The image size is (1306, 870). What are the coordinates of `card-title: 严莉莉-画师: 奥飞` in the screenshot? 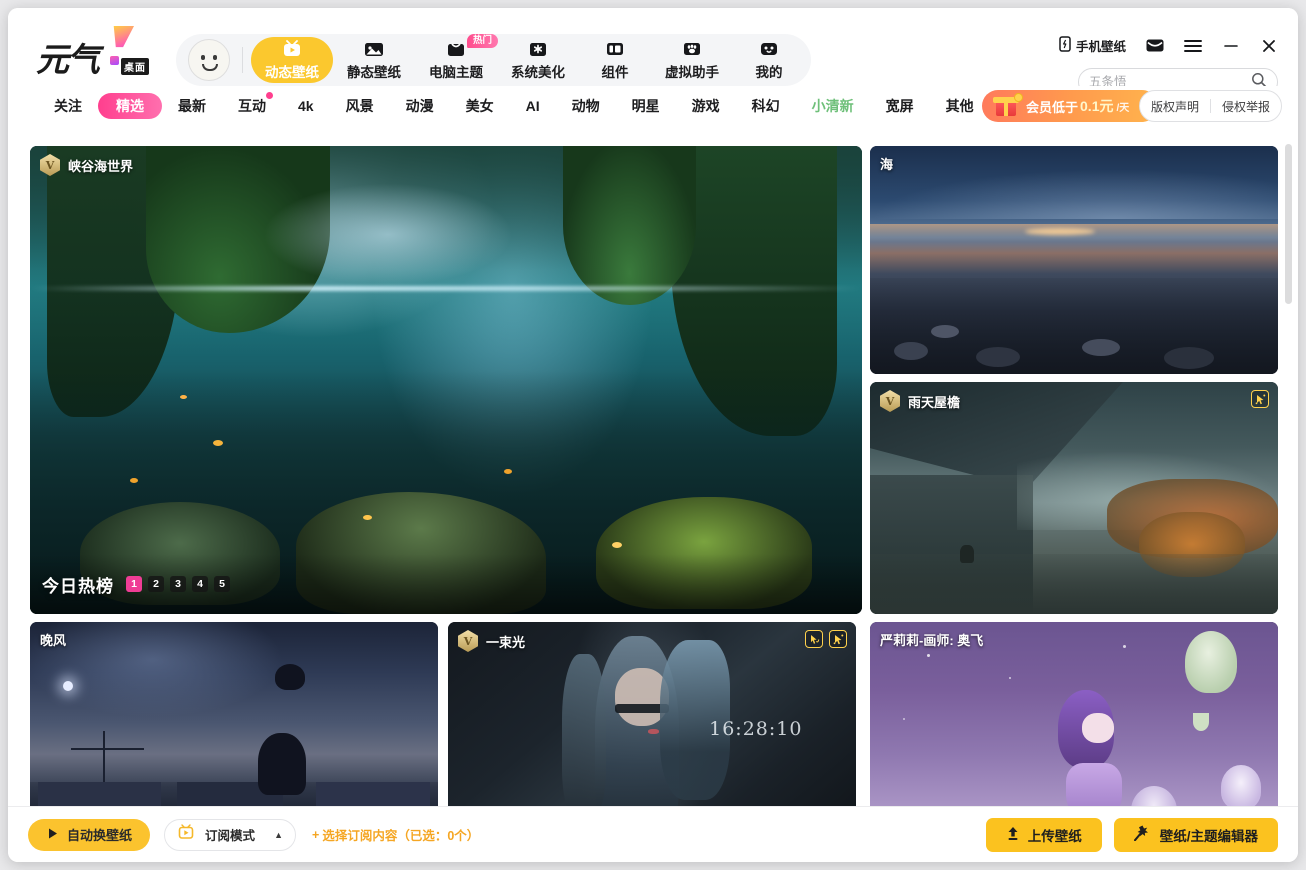 It's located at (932, 640).